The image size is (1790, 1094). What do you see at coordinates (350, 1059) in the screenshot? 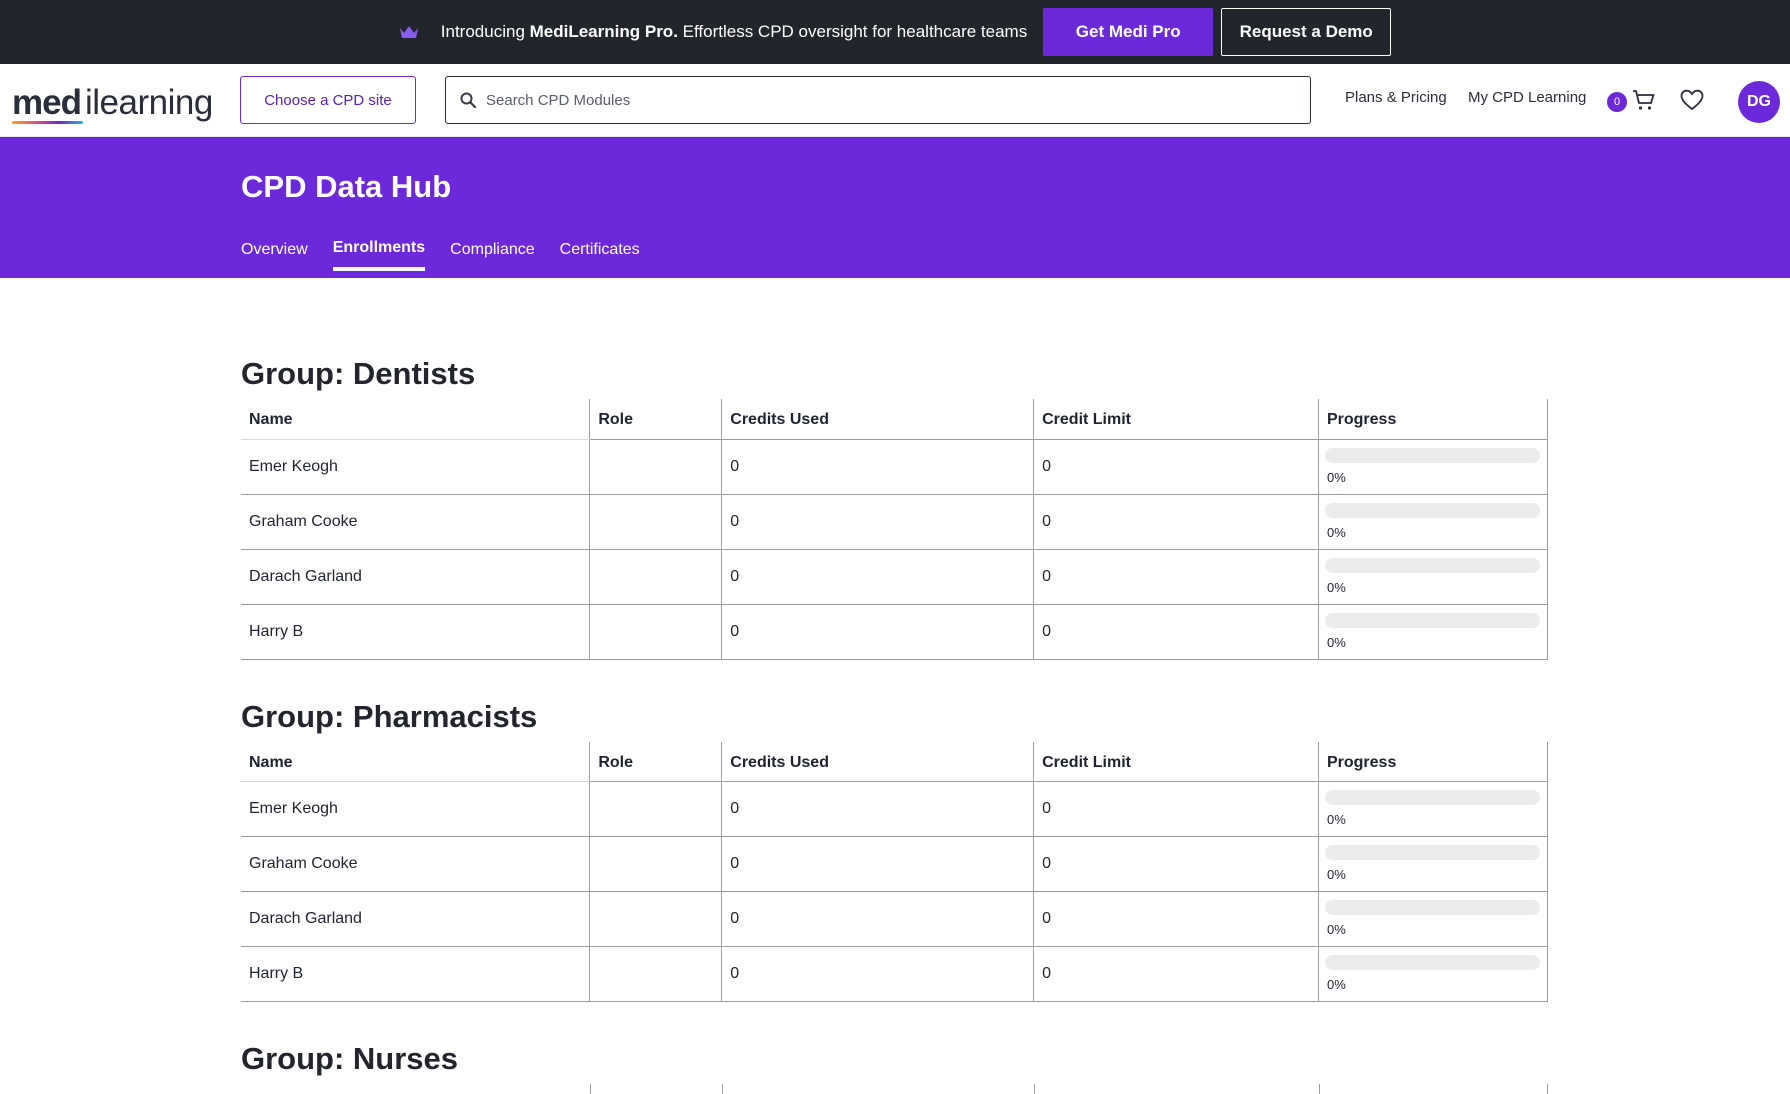
I see `group-title-nurses: Group: Nurses` at bounding box center [350, 1059].